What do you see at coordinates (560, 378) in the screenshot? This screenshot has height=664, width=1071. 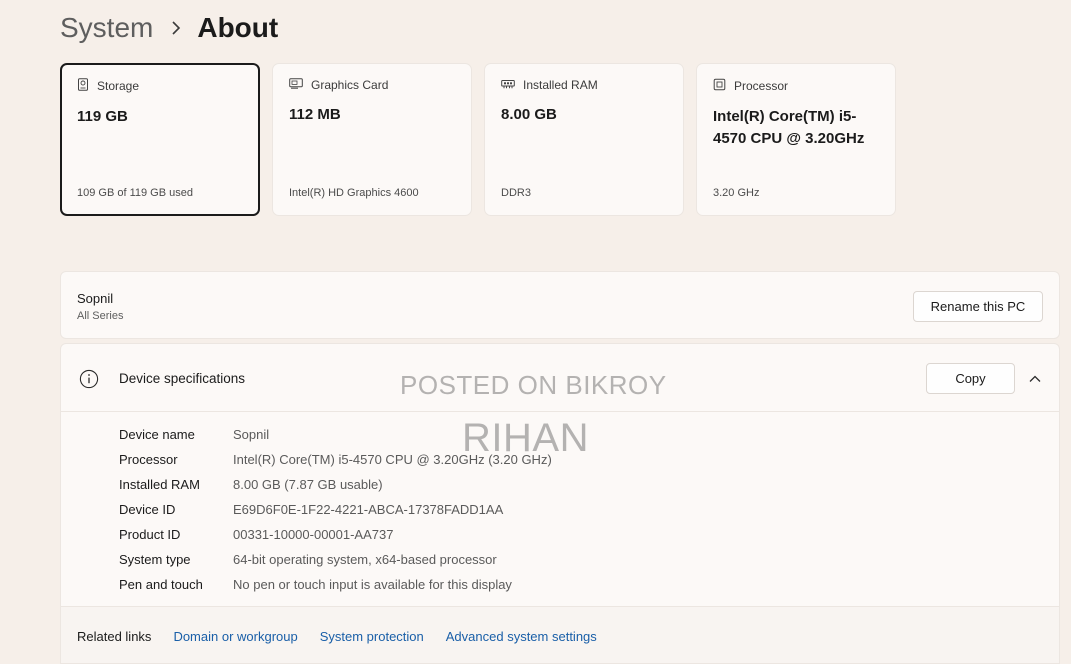 I see `device-specifications-header: Device specifications Copy` at bounding box center [560, 378].